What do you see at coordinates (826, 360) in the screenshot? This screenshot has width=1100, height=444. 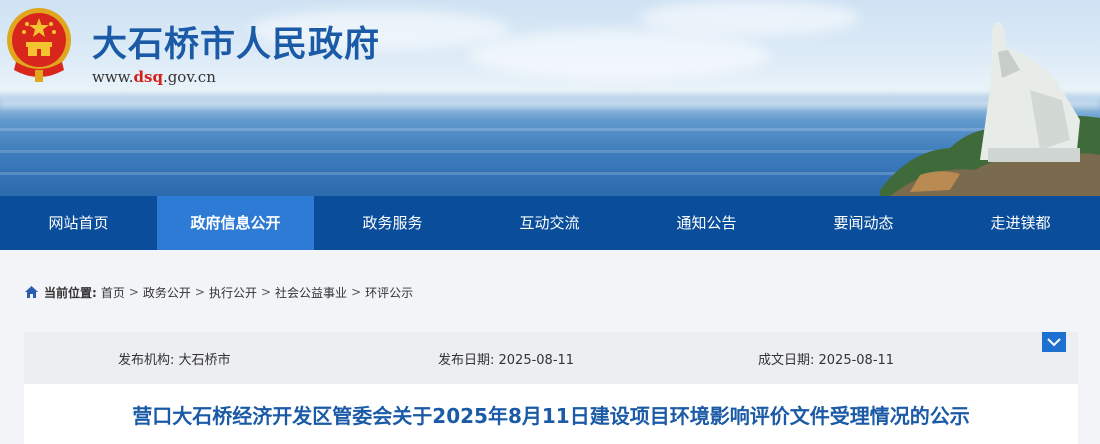 I see `created-date-field: 成文日期: 2025-08-11` at bounding box center [826, 360].